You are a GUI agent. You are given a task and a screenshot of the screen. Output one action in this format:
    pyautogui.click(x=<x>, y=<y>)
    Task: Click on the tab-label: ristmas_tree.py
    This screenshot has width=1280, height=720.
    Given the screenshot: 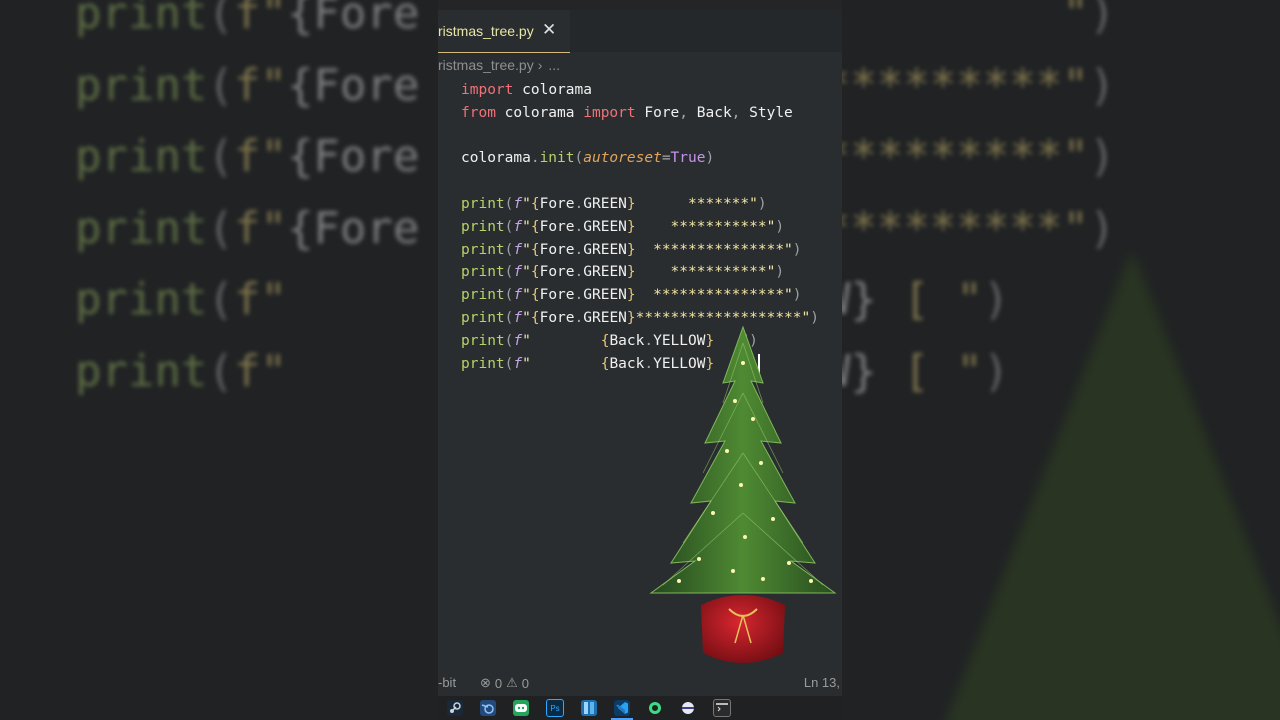 What is the action you would take?
    pyautogui.click(x=486, y=31)
    